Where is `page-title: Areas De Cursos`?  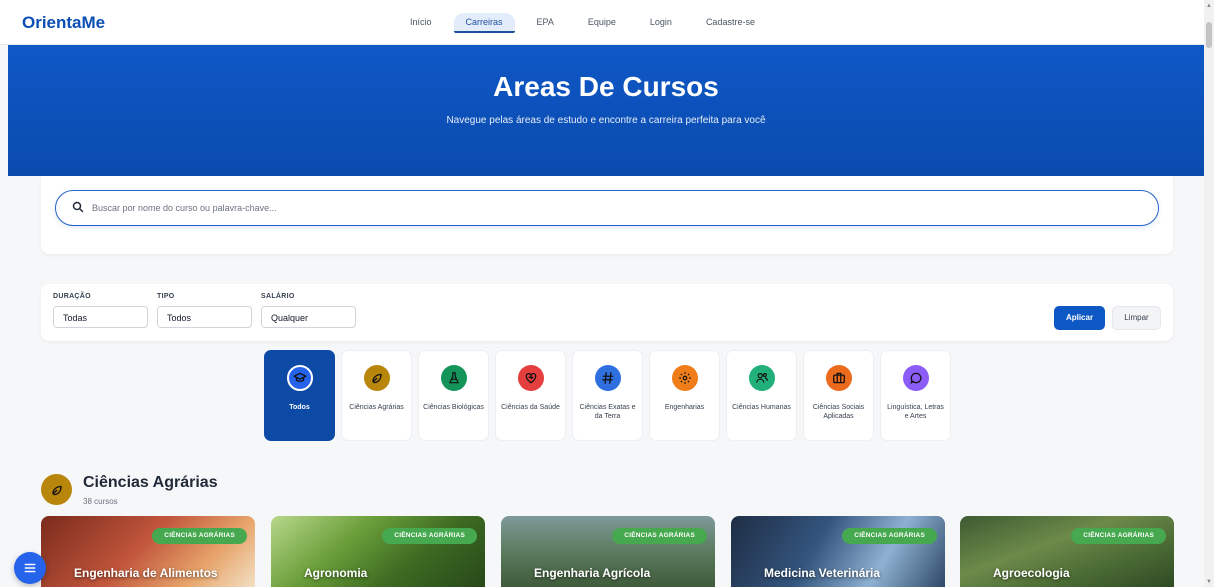 page-title: Areas De Cursos is located at coordinates (606, 86).